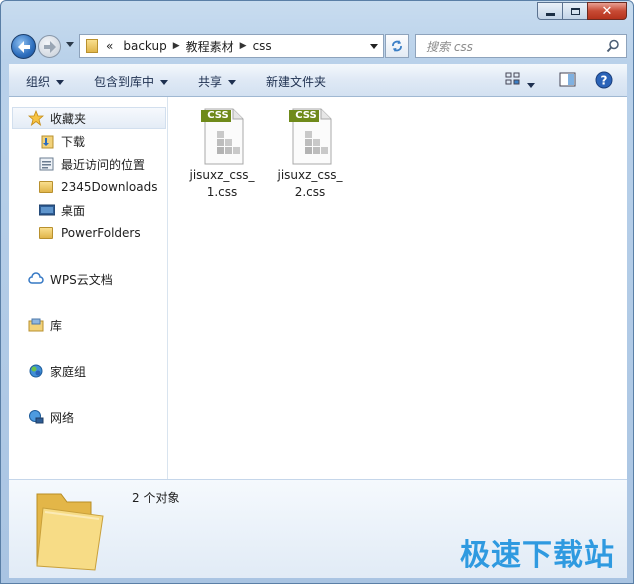  What do you see at coordinates (156, 498) in the screenshot?
I see `item-count: 2 个对象` at bounding box center [156, 498].